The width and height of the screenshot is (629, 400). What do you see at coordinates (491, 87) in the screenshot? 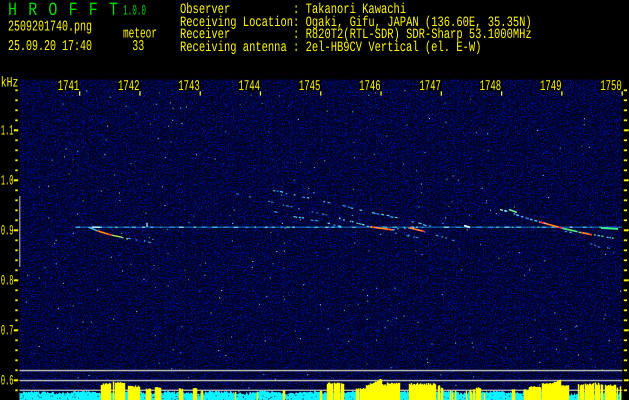
I see `svg-text: 1748` at bounding box center [491, 87].